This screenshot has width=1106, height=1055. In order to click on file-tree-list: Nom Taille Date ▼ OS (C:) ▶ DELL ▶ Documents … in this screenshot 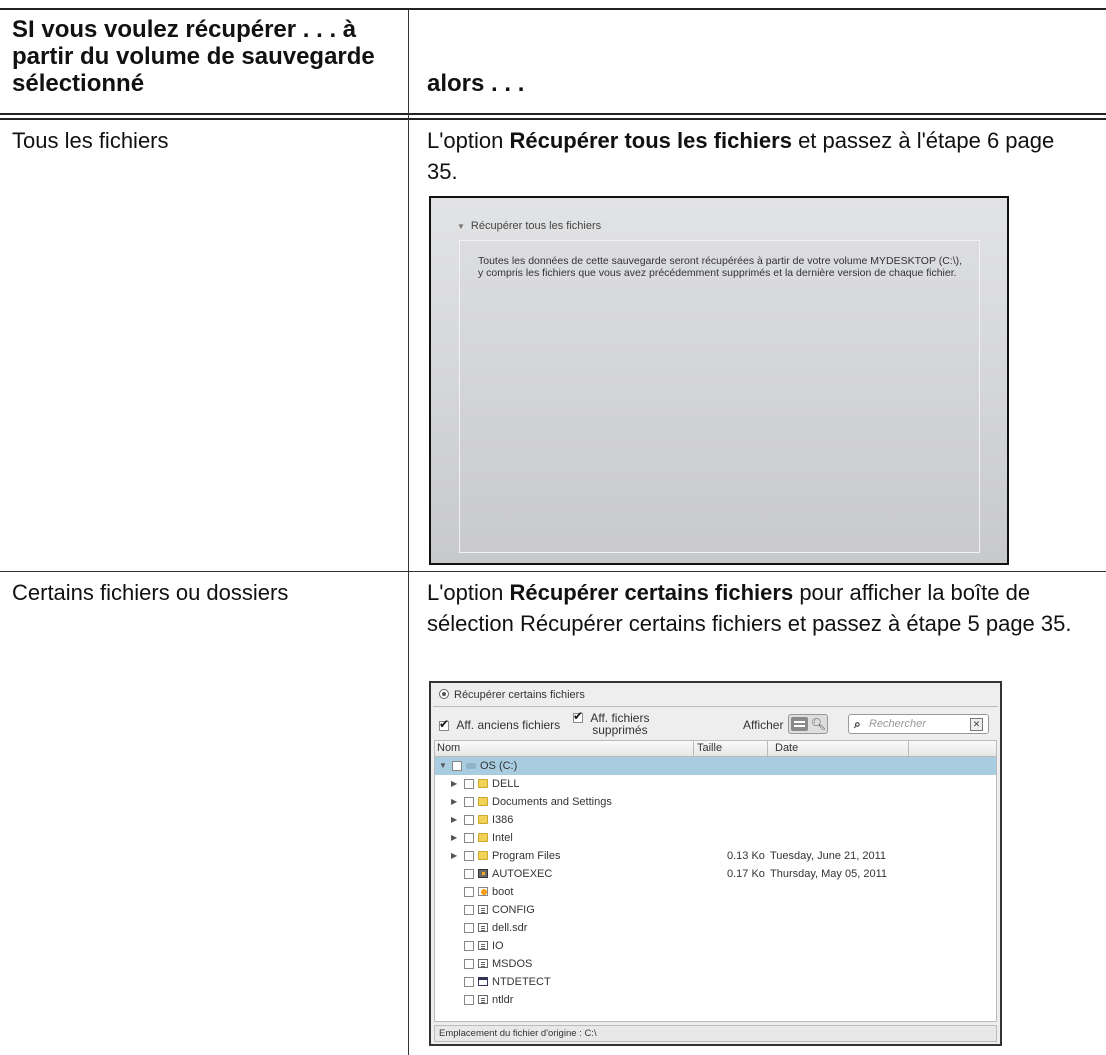, I will do `click(715, 881)`.